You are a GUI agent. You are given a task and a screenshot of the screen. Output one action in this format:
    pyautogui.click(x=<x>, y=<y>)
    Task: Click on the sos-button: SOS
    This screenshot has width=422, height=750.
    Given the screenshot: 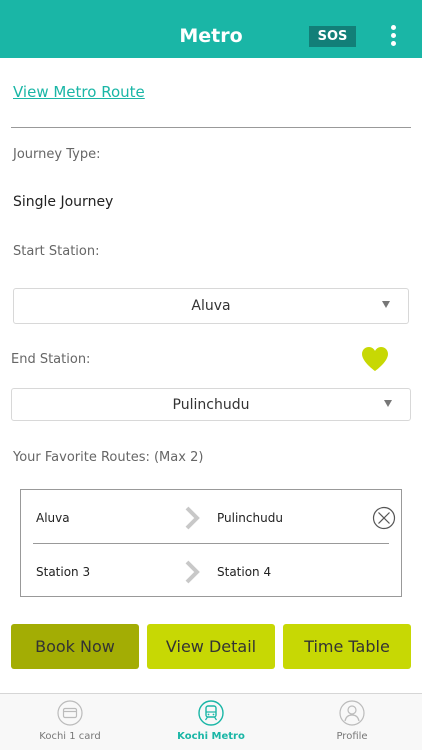 What is the action you would take?
    pyautogui.click(x=332, y=36)
    